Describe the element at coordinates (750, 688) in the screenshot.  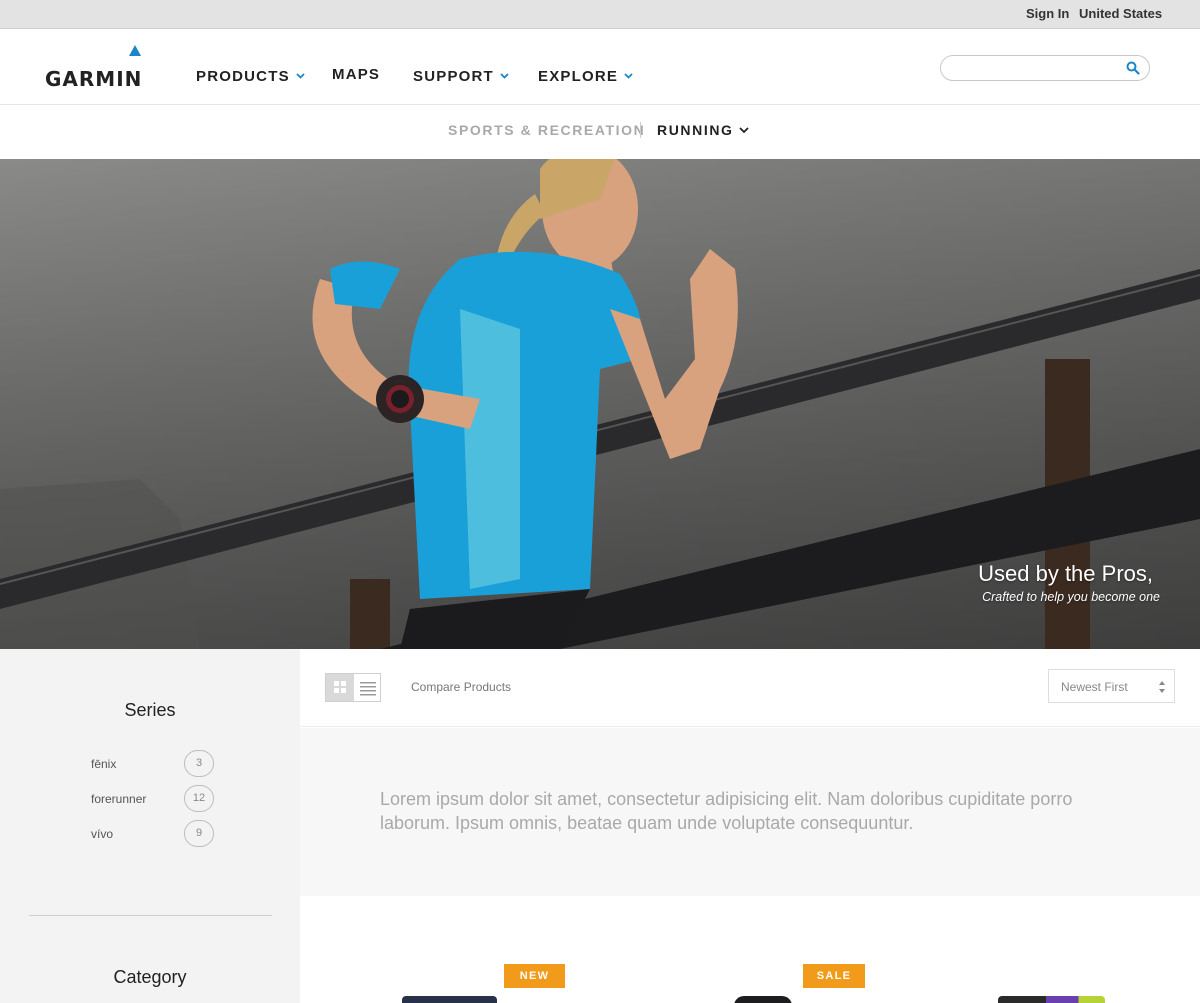
I see `listing-toolbar: Compare Products Newest First` at that location.